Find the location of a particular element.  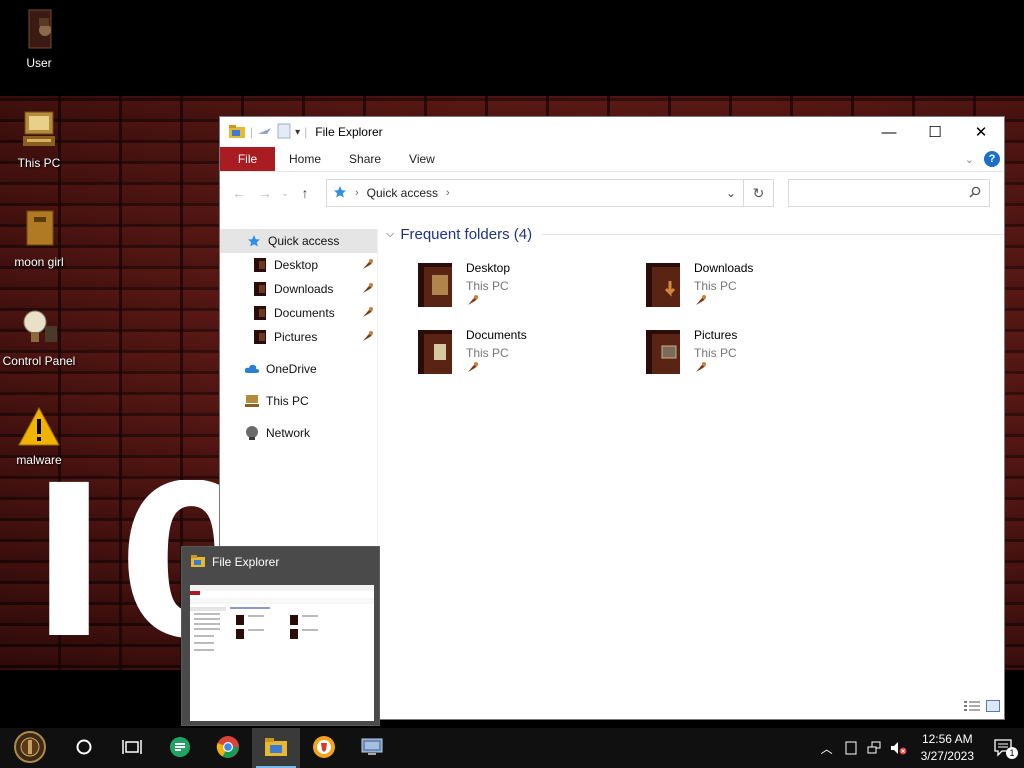

refresh-button: ↻ is located at coordinates (759, 193).